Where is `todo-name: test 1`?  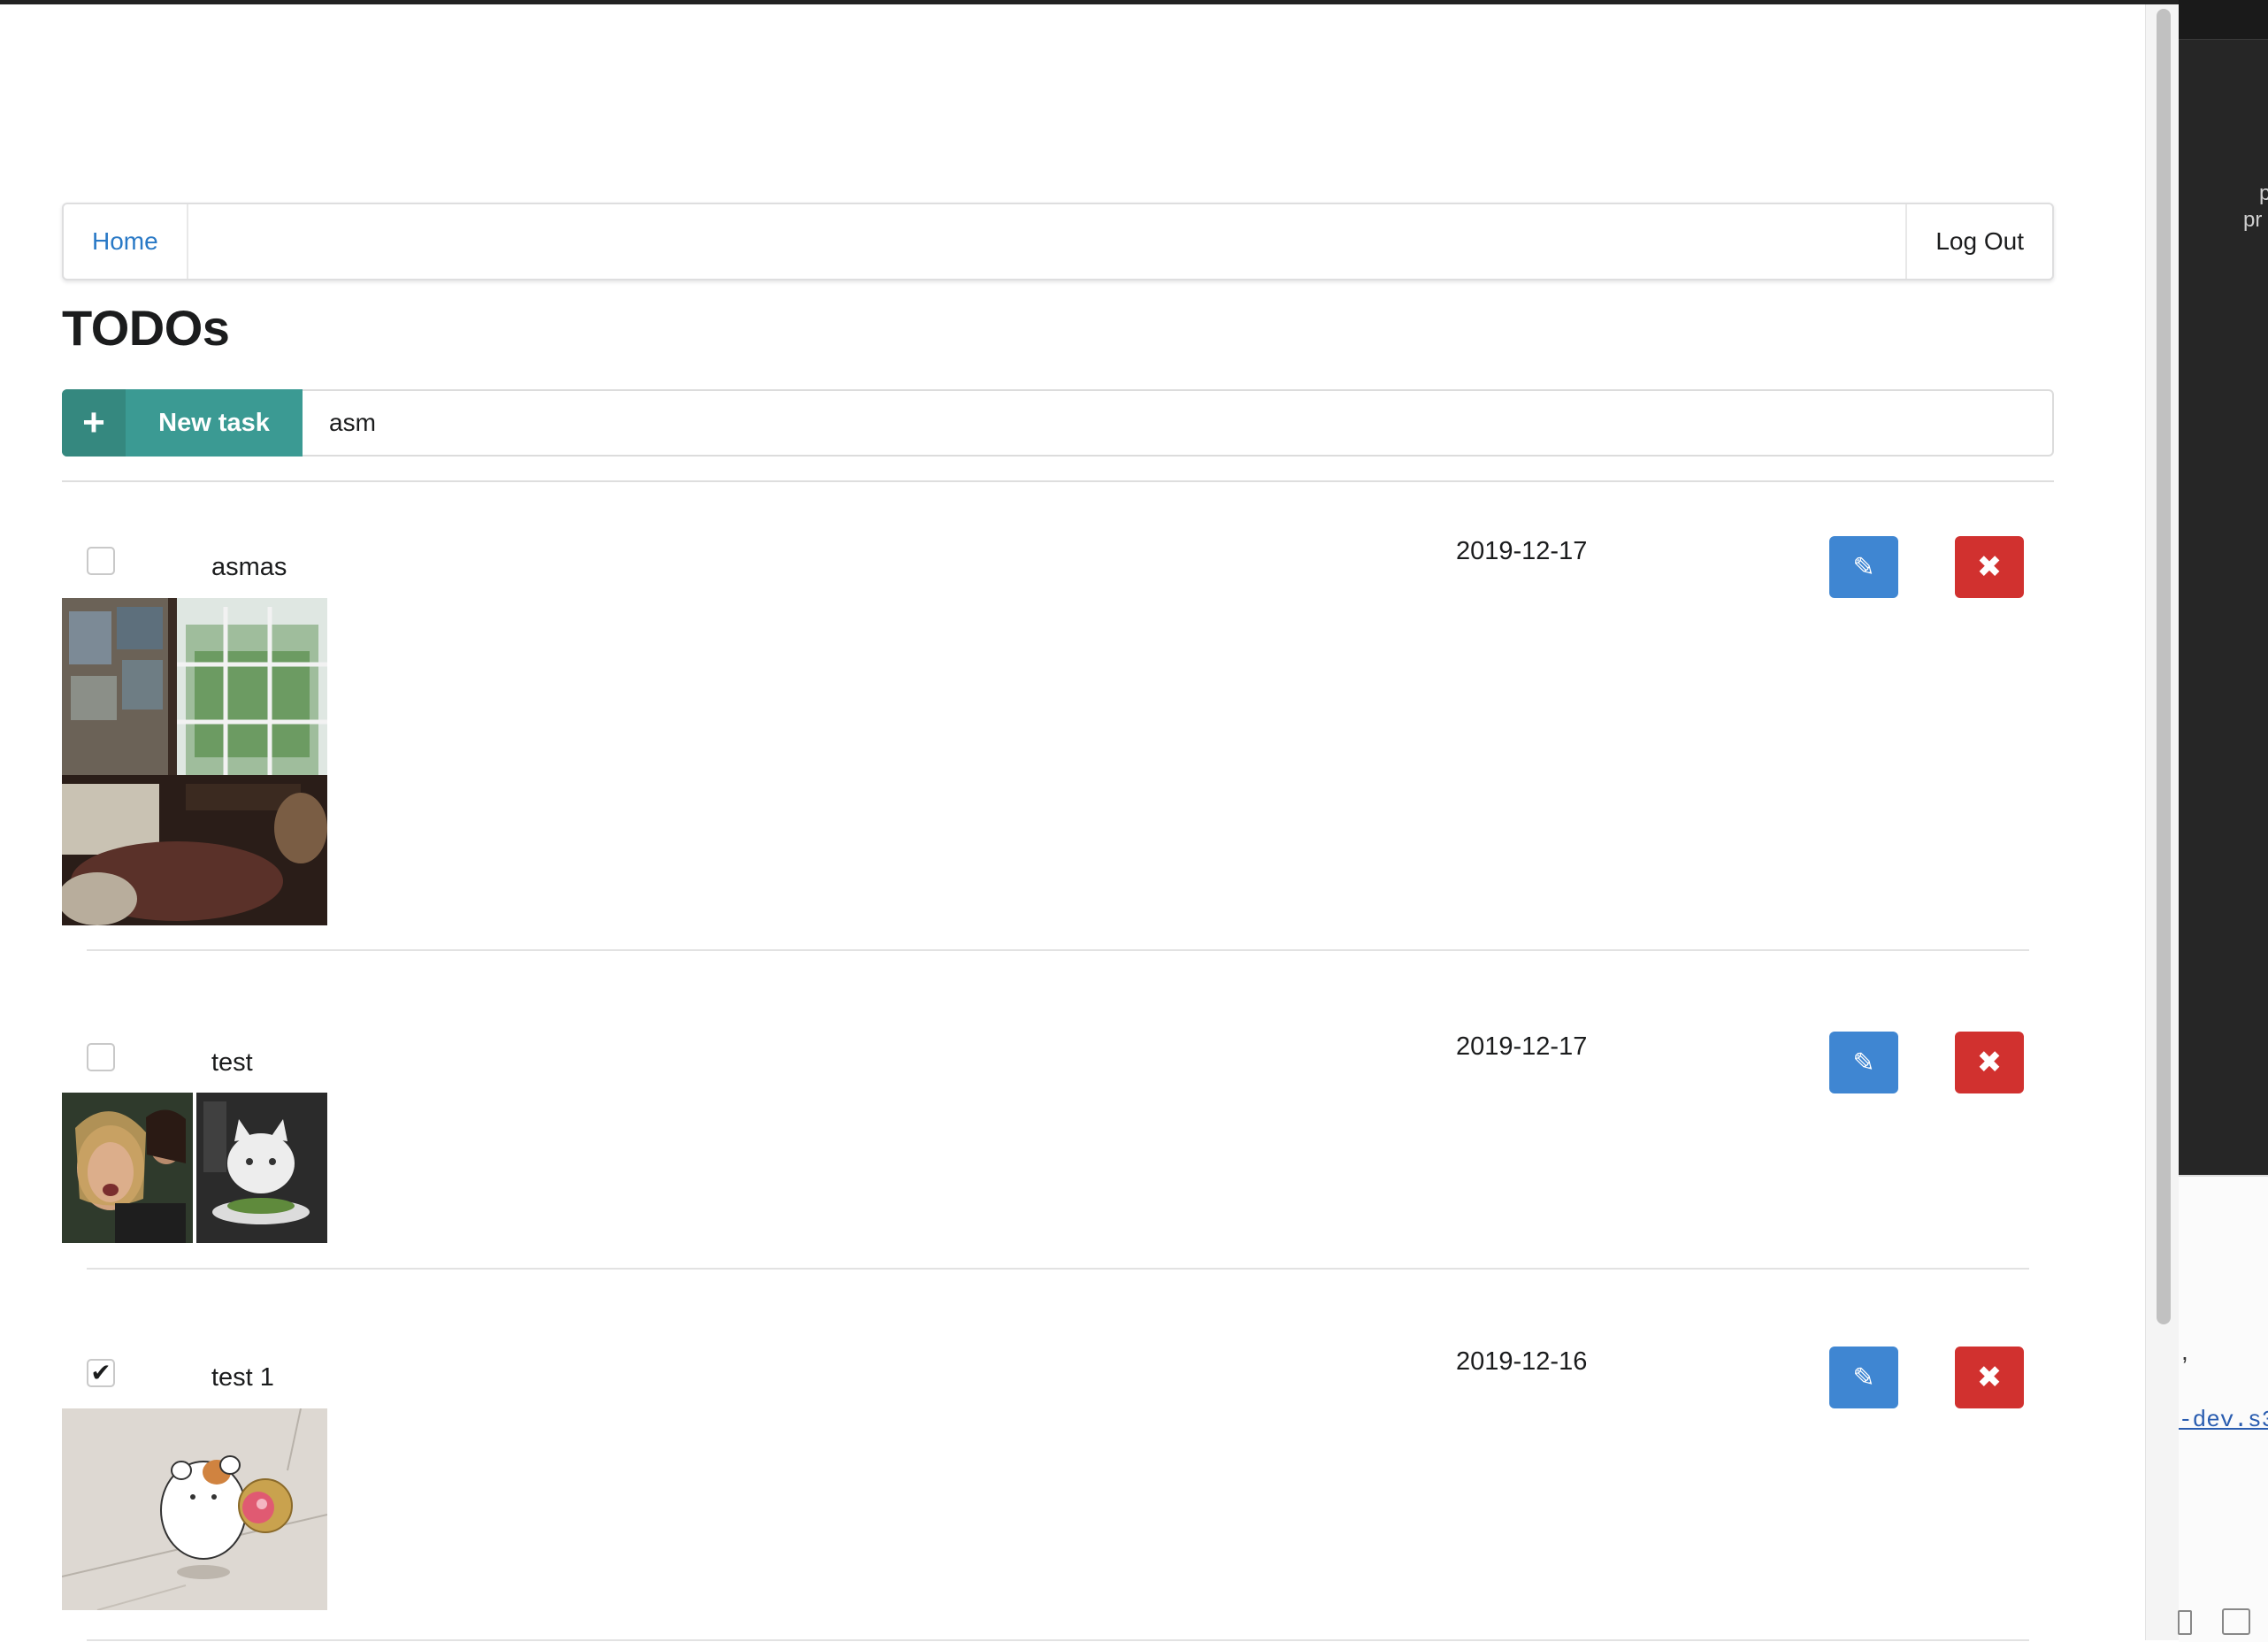
todo-name: test 1 is located at coordinates (243, 1377).